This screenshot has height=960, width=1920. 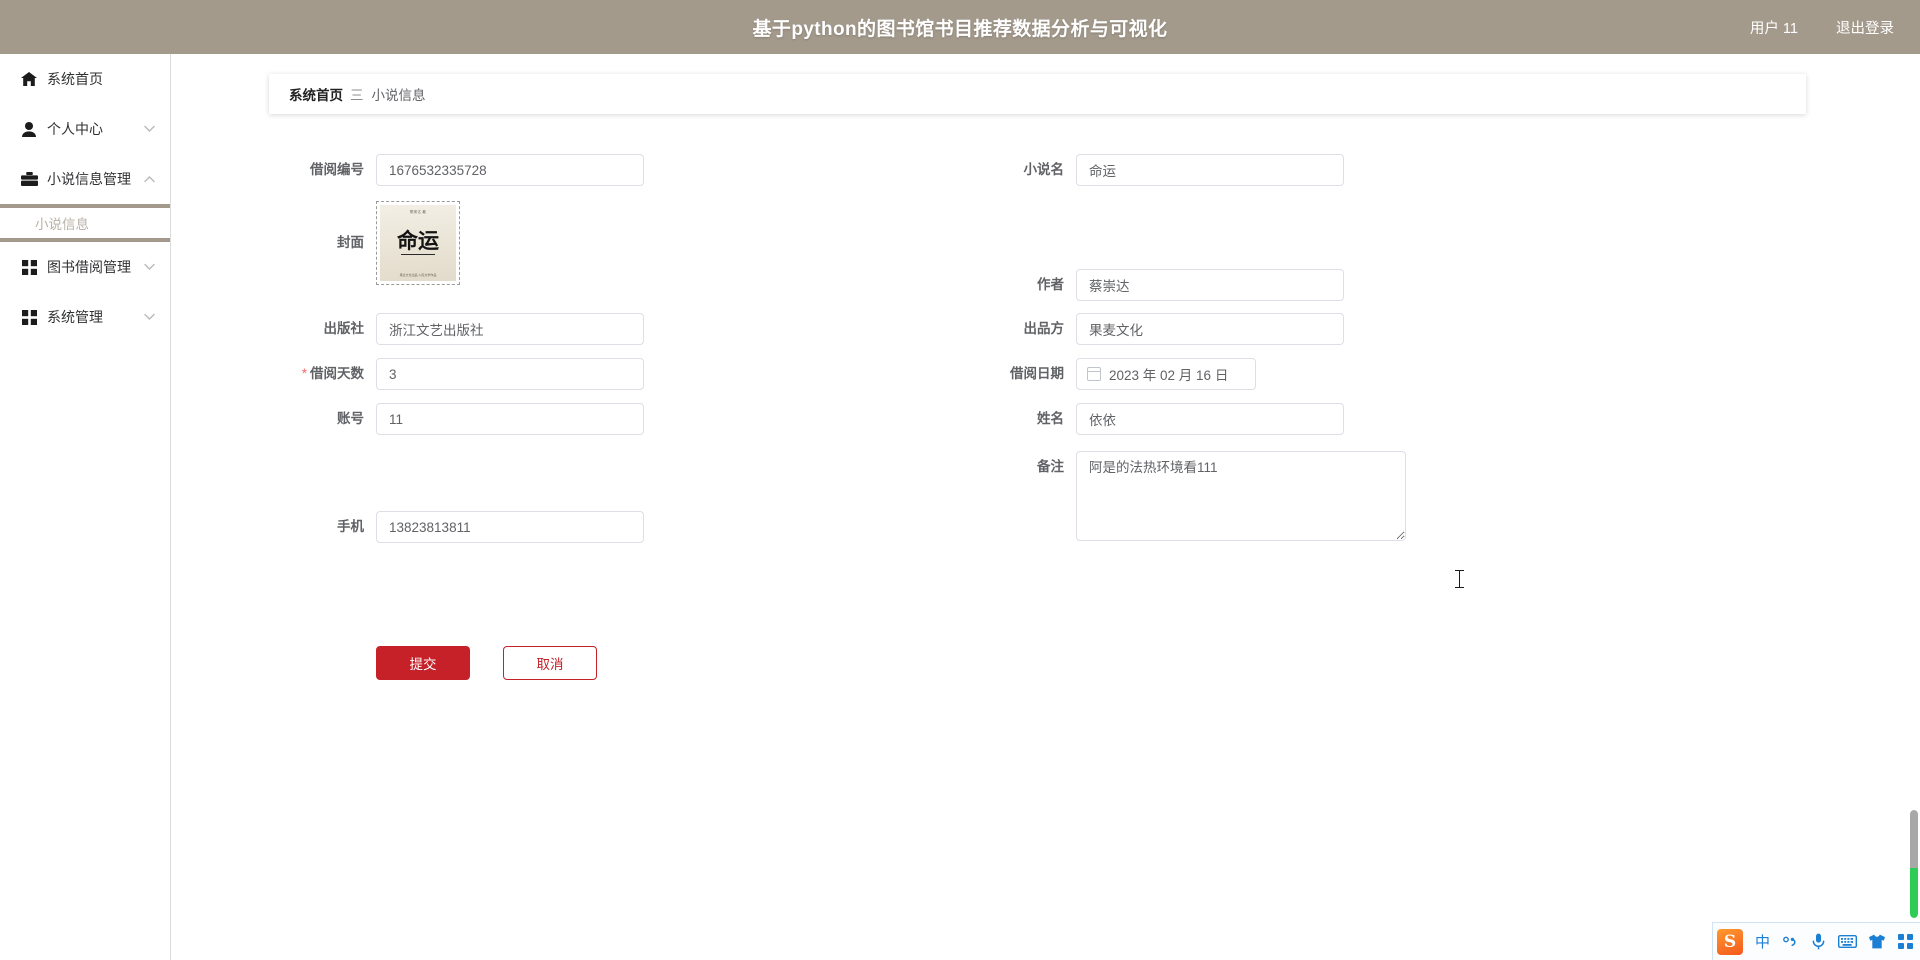 What do you see at coordinates (315, 243) in the screenshot?
I see `field-cover: 封面 蔡崇达 著 命运 果麦文化出品 人民文学作品` at bounding box center [315, 243].